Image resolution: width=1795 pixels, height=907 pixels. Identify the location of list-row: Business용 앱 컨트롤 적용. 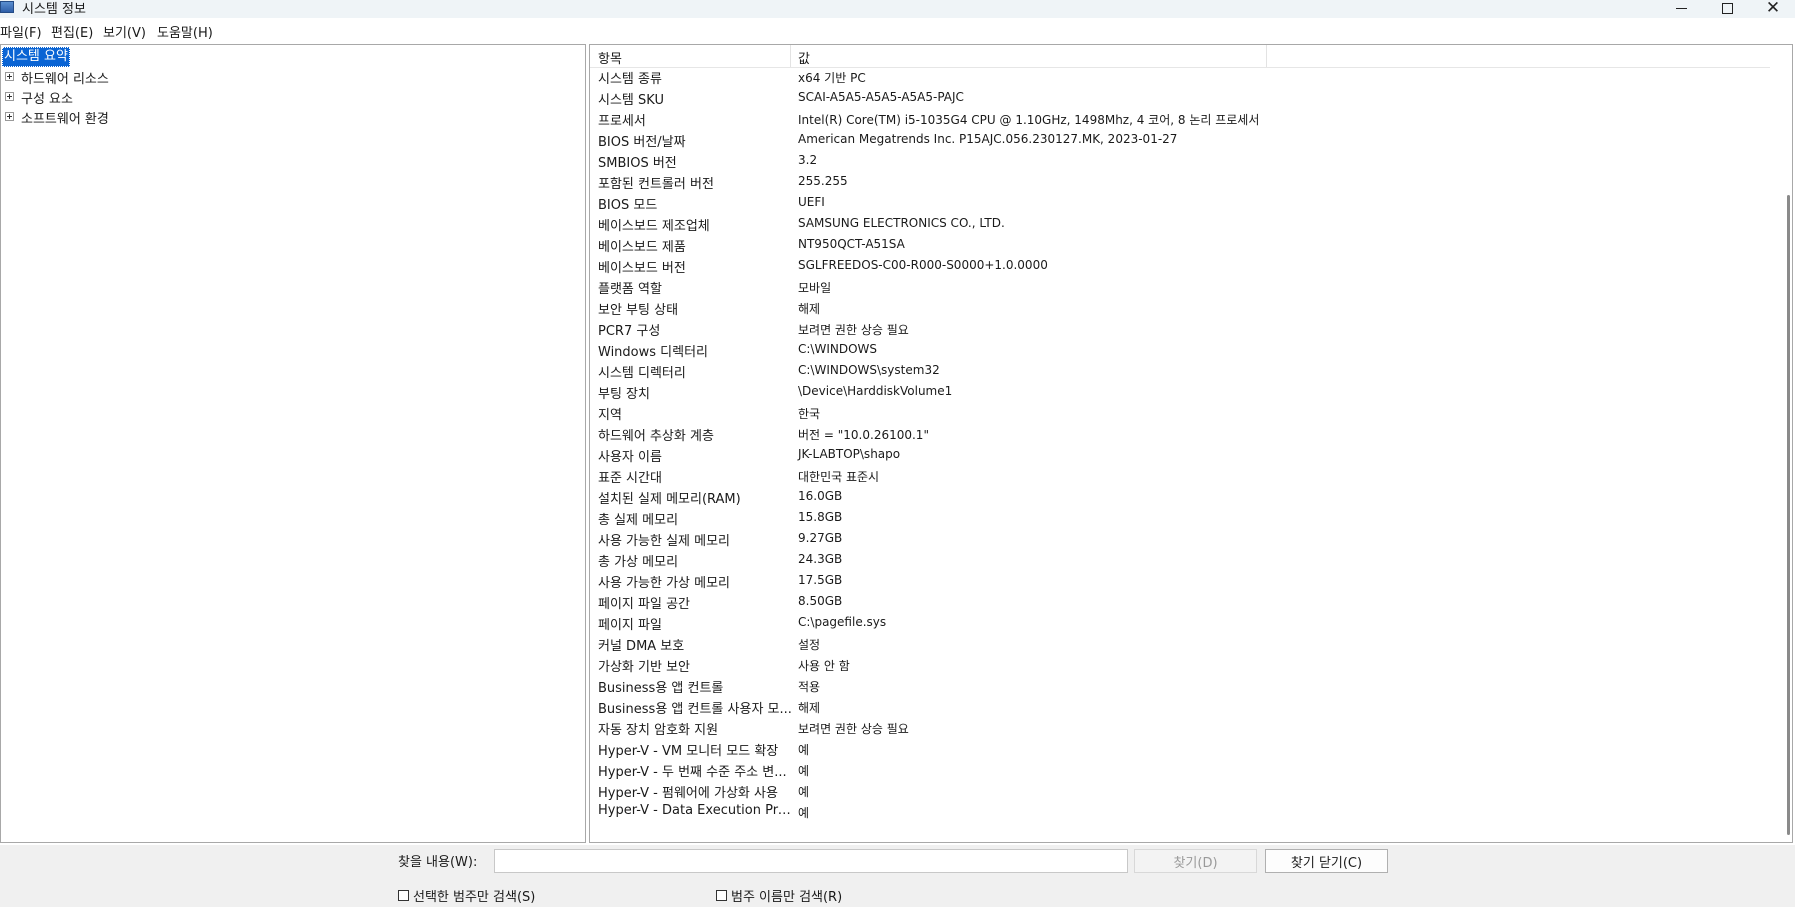
(1180, 686).